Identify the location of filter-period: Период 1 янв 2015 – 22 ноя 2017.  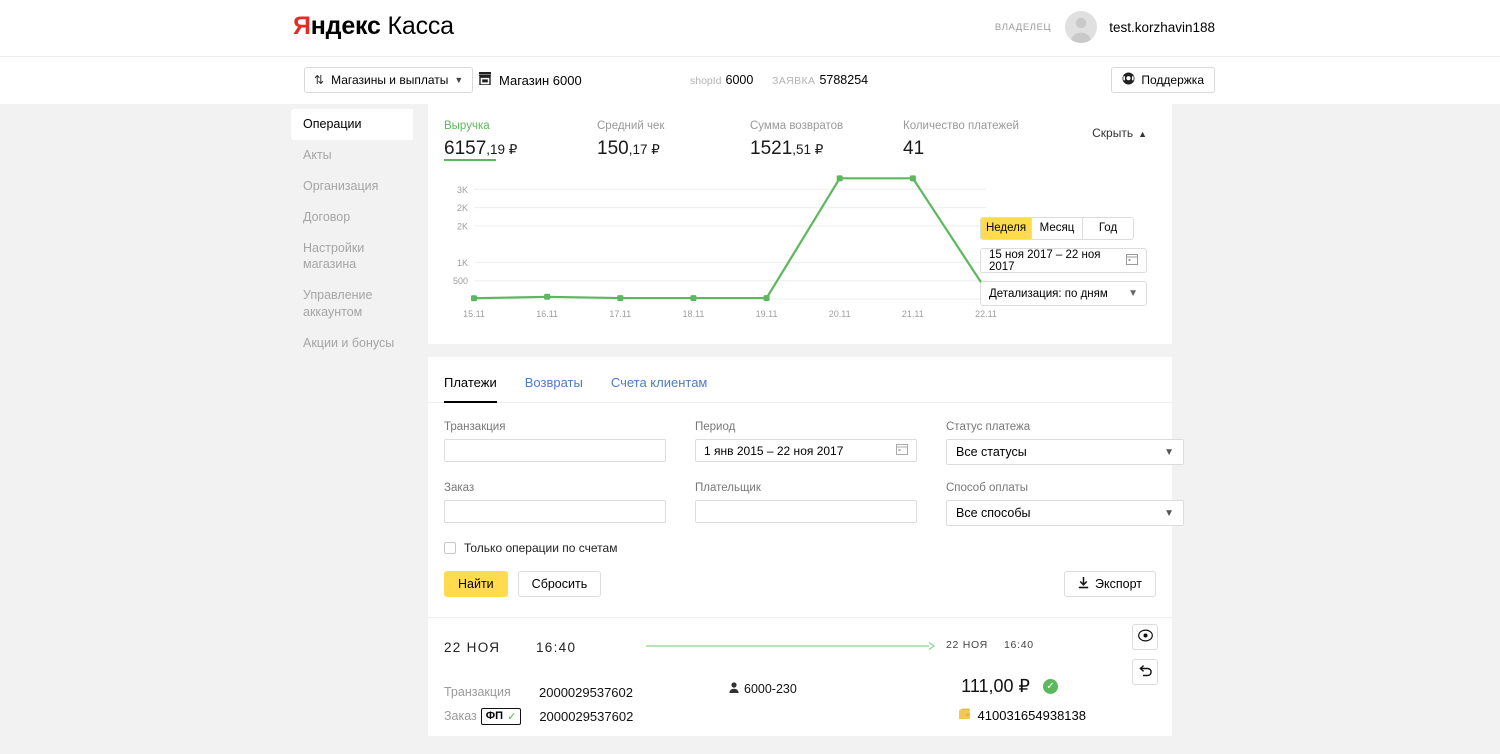
(806, 443).